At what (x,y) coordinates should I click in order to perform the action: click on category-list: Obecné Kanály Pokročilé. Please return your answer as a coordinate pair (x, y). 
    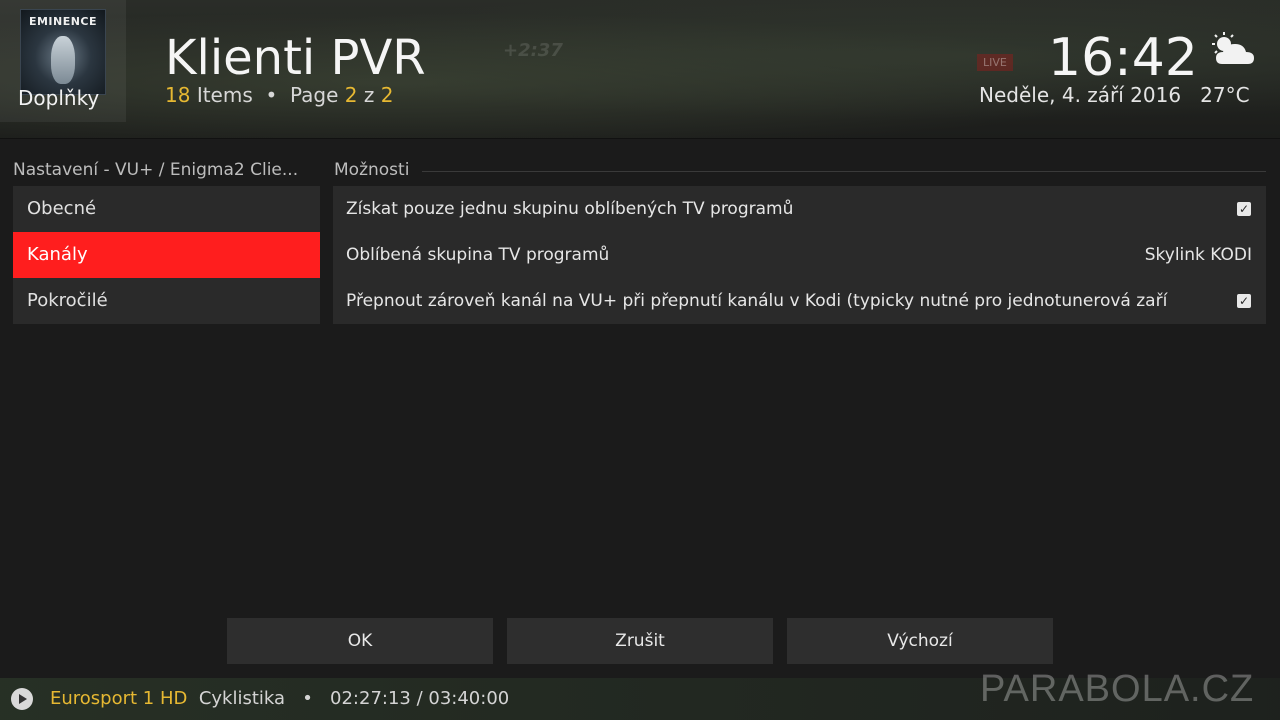
    Looking at the image, I should click on (166, 255).